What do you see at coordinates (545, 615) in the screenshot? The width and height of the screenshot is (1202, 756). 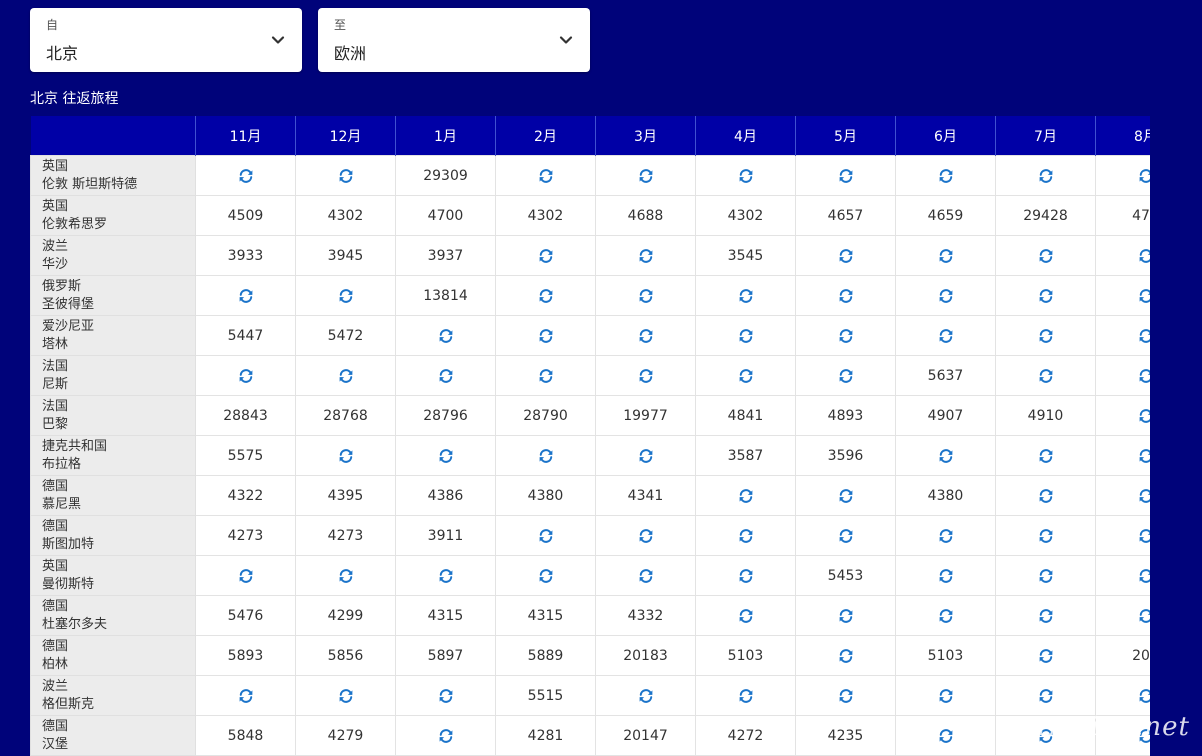 I see `price-cell: 4315` at bounding box center [545, 615].